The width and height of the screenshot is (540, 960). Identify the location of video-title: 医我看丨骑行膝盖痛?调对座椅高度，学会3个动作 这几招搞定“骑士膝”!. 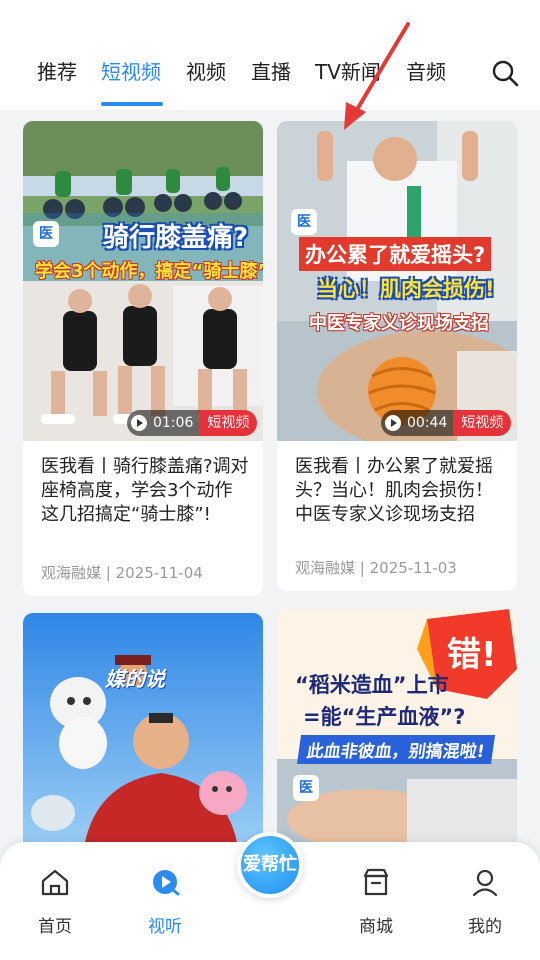
(146, 491).